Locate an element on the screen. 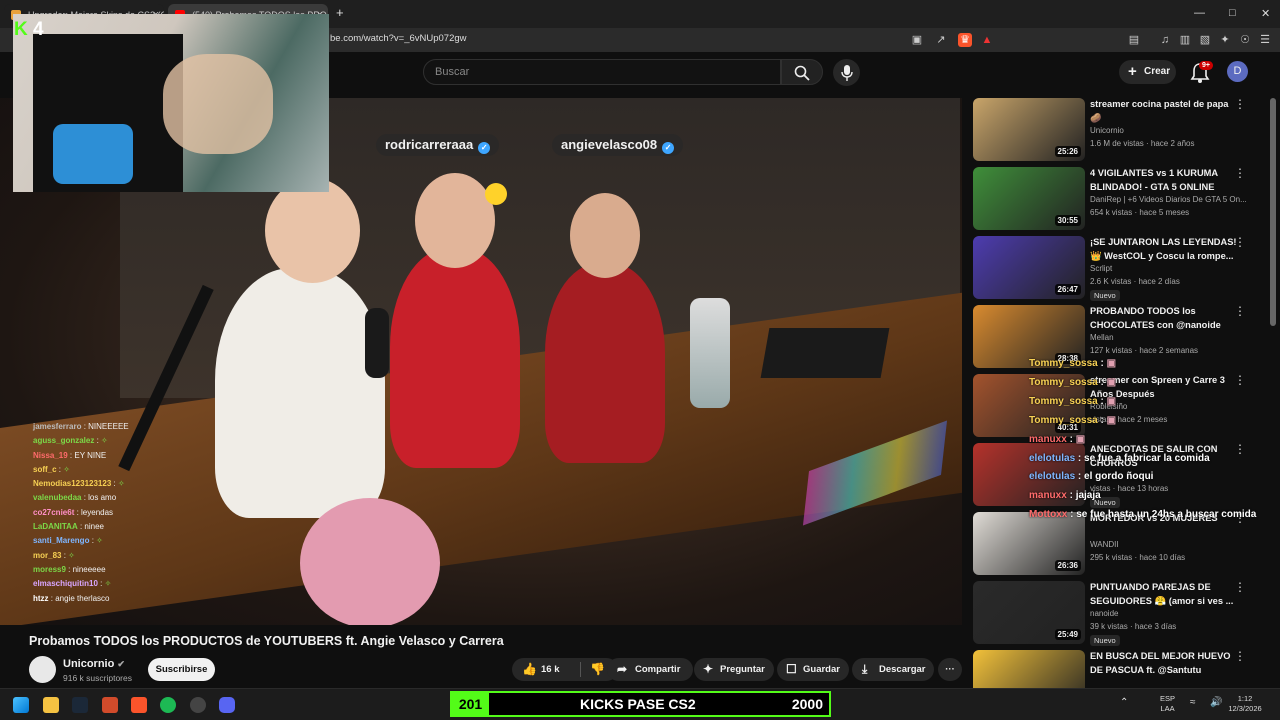  streamer-tag-angie: angievelasco08 ✓ is located at coordinates (618, 145).